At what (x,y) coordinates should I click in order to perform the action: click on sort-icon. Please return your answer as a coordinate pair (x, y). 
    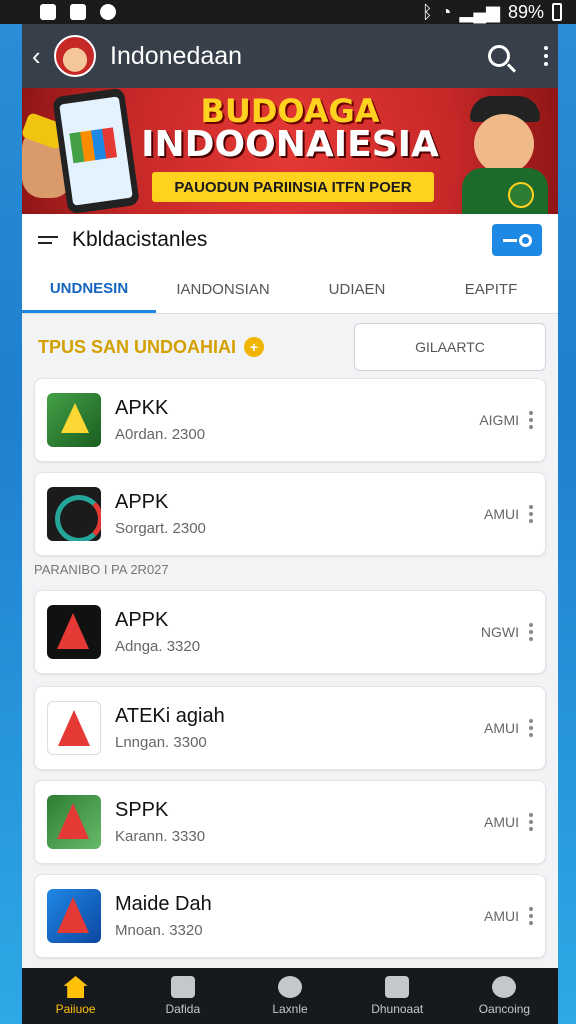
    Looking at the image, I should click on (48, 240).